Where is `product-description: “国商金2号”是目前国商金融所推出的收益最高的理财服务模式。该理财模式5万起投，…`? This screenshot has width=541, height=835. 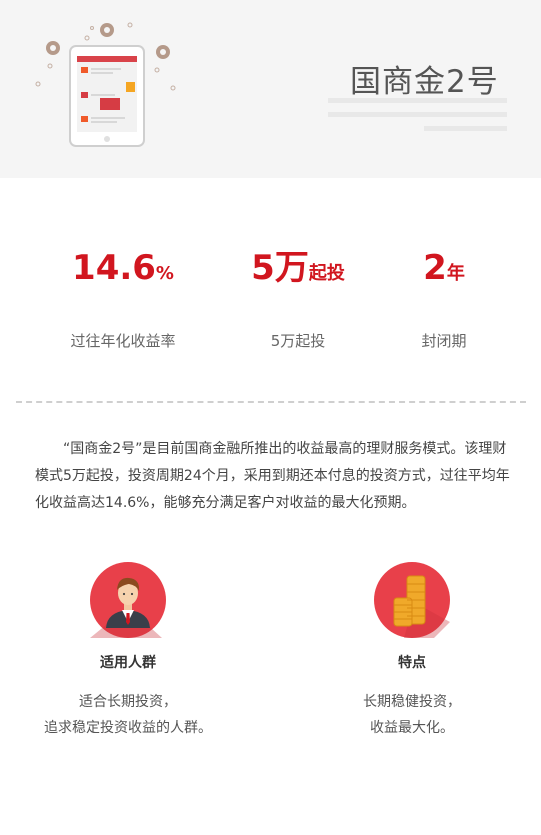
product-description: “国商金2号”是目前国商金融所推出的收益最高的理财服务模式。该理财模式5万起投，… is located at coordinates (272, 476).